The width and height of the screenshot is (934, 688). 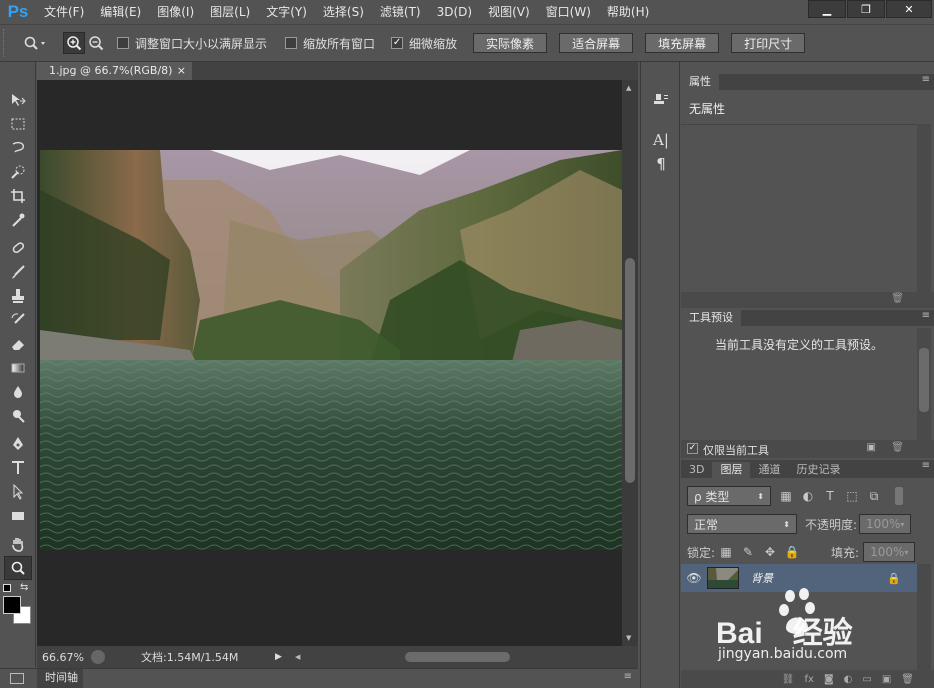 I want to click on tab-history: 历史记录, so click(x=818, y=470).